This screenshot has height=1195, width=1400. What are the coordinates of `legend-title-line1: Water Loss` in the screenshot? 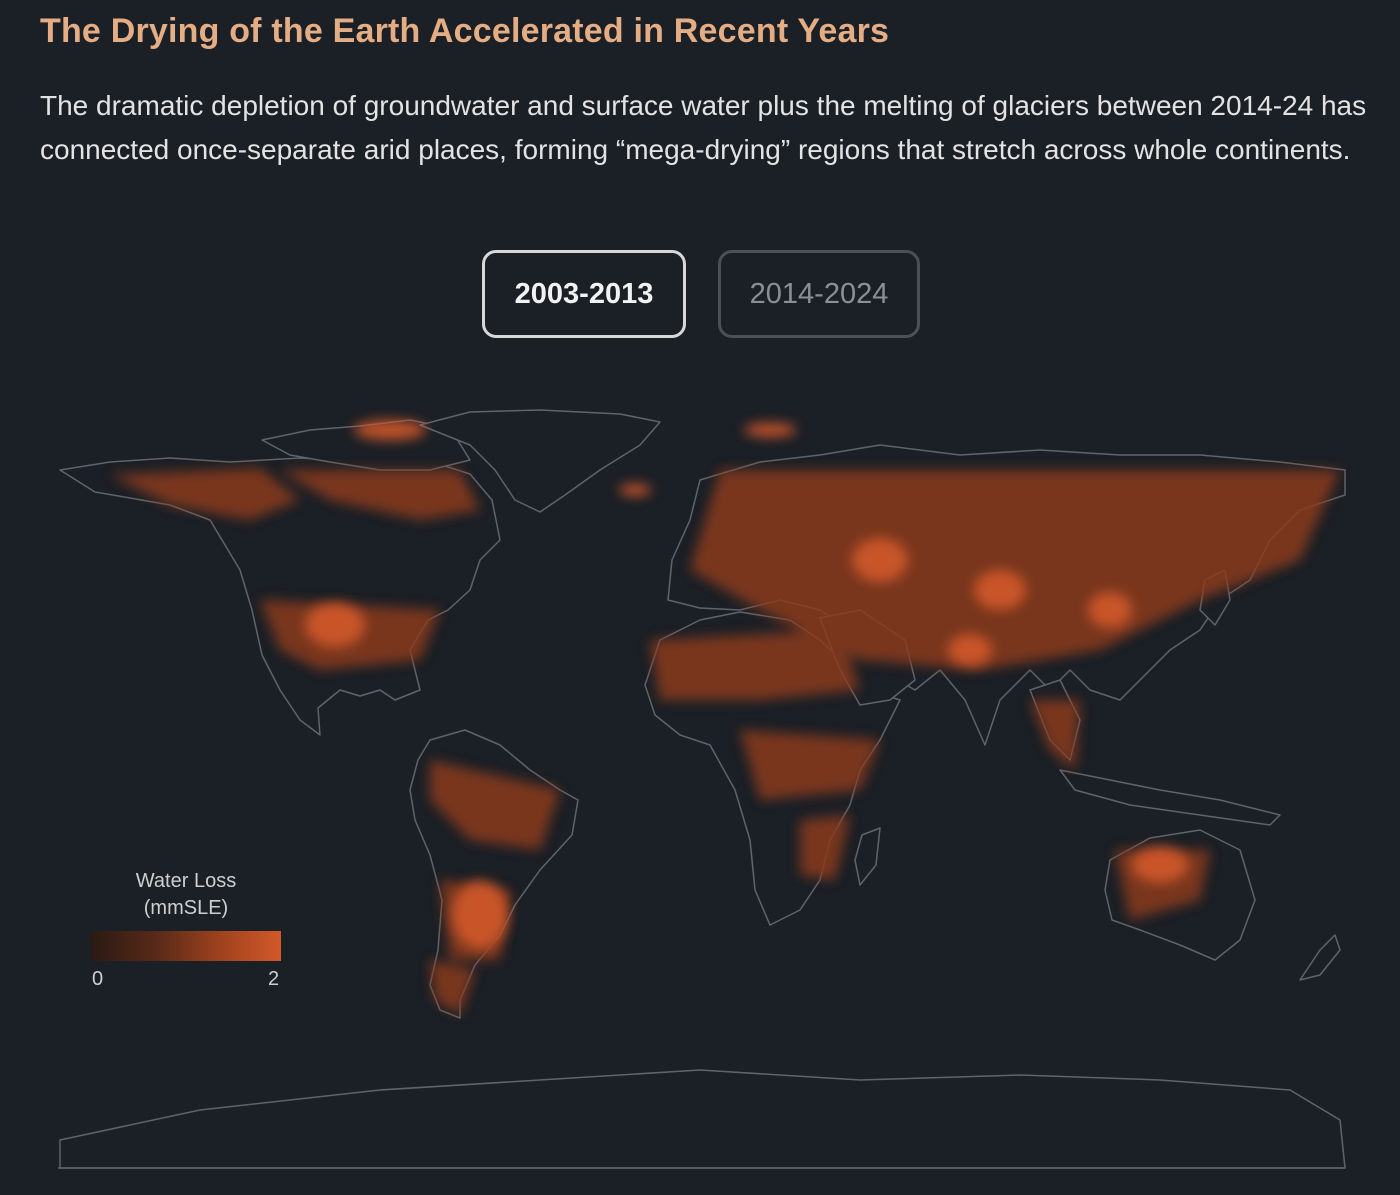 It's located at (186, 881).